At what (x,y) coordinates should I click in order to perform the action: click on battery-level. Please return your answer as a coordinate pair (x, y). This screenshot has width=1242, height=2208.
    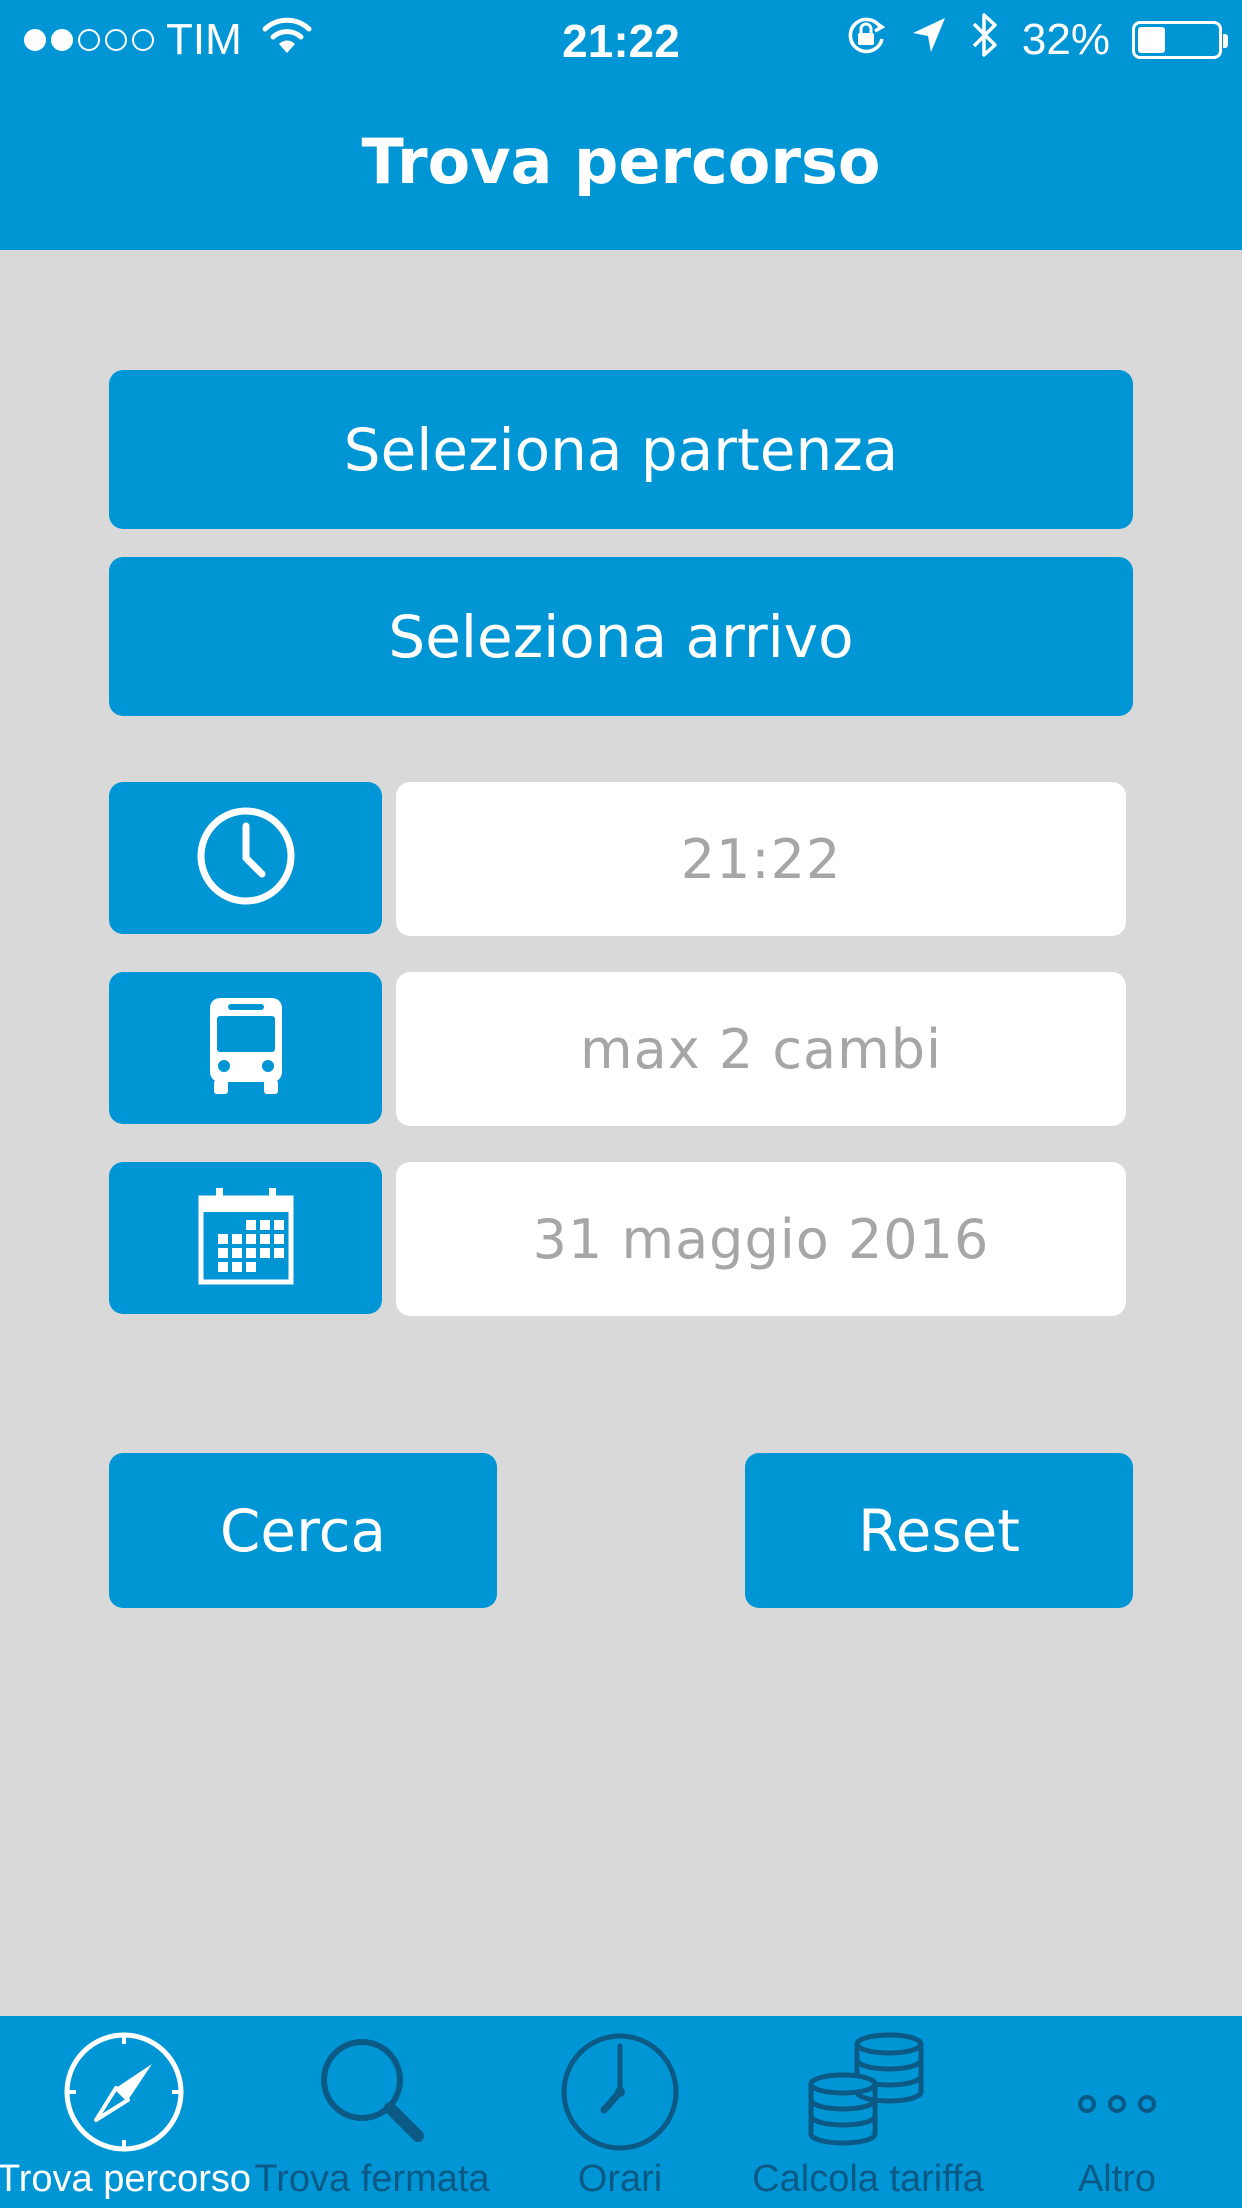
    Looking at the image, I should click on (1151, 40).